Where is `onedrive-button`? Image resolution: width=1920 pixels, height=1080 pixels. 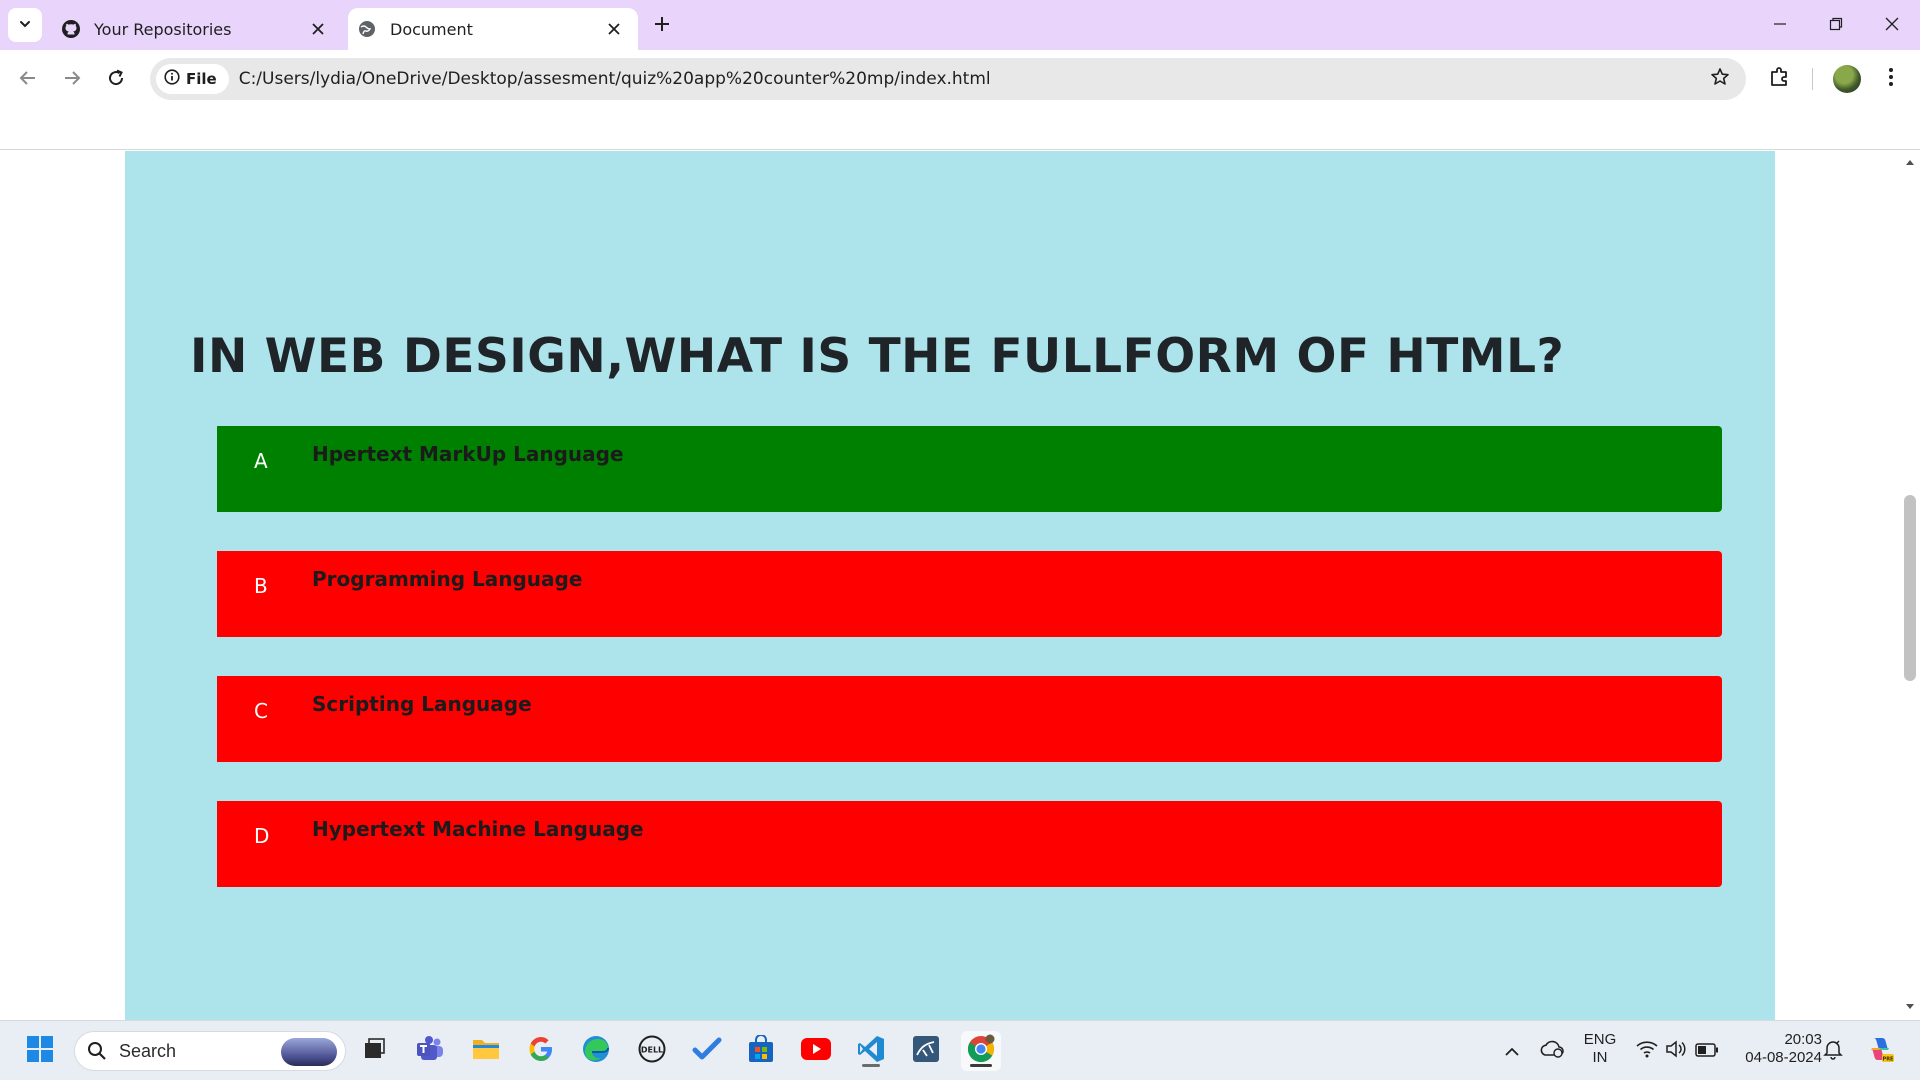
onedrive-button is located at coordinates (1552, 1051).